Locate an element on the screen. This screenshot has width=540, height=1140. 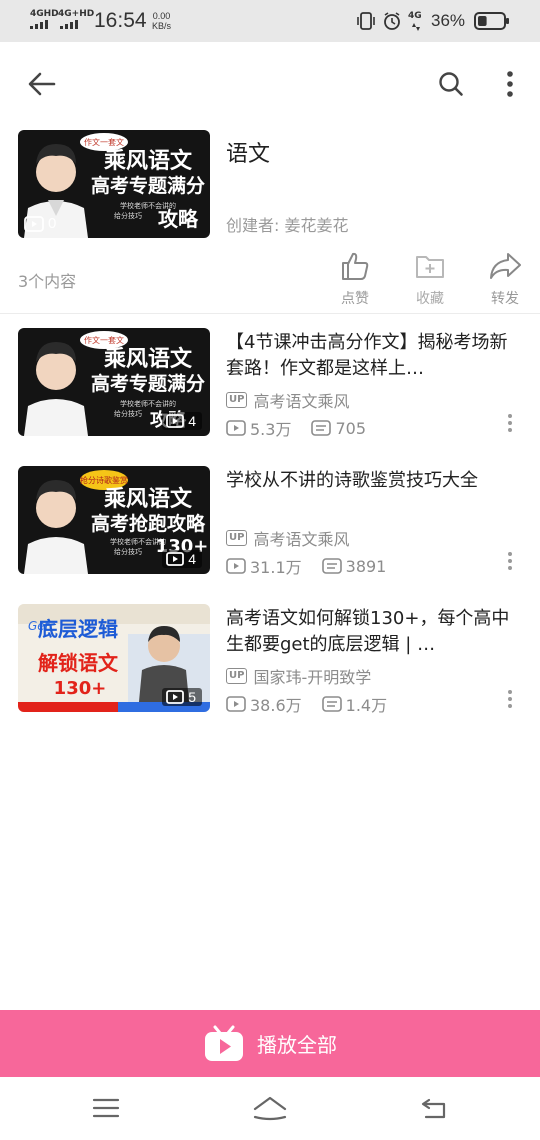
network-speed: 0.00 KB/s is located at coordinates (162, 21).